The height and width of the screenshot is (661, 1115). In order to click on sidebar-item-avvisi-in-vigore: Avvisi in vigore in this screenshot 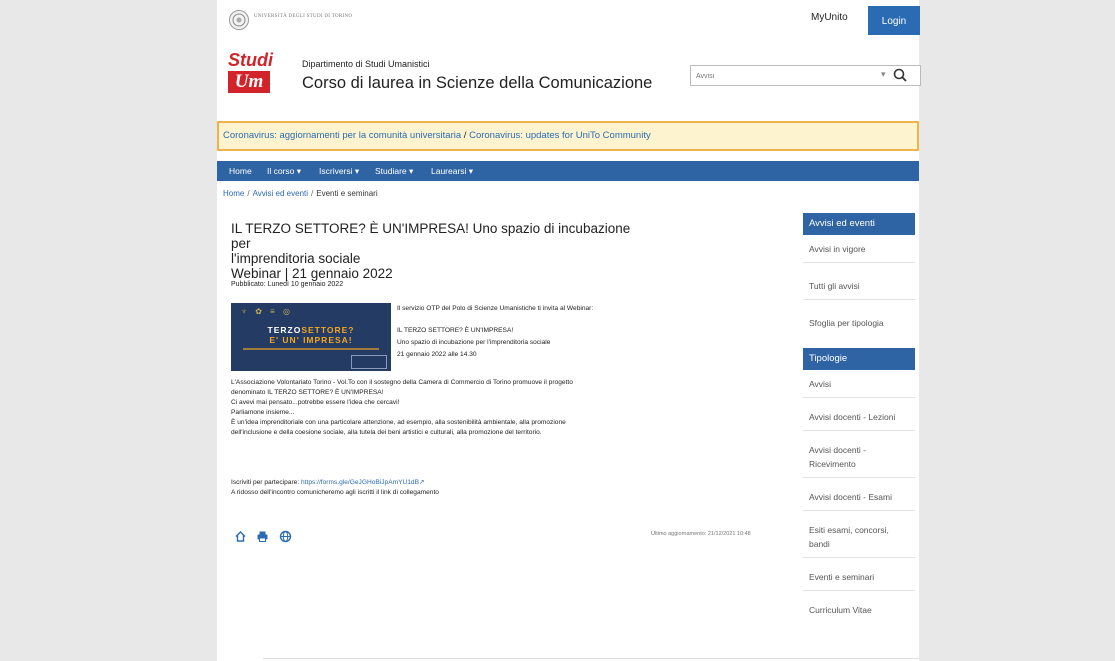, I will do `click(859, 249)`.